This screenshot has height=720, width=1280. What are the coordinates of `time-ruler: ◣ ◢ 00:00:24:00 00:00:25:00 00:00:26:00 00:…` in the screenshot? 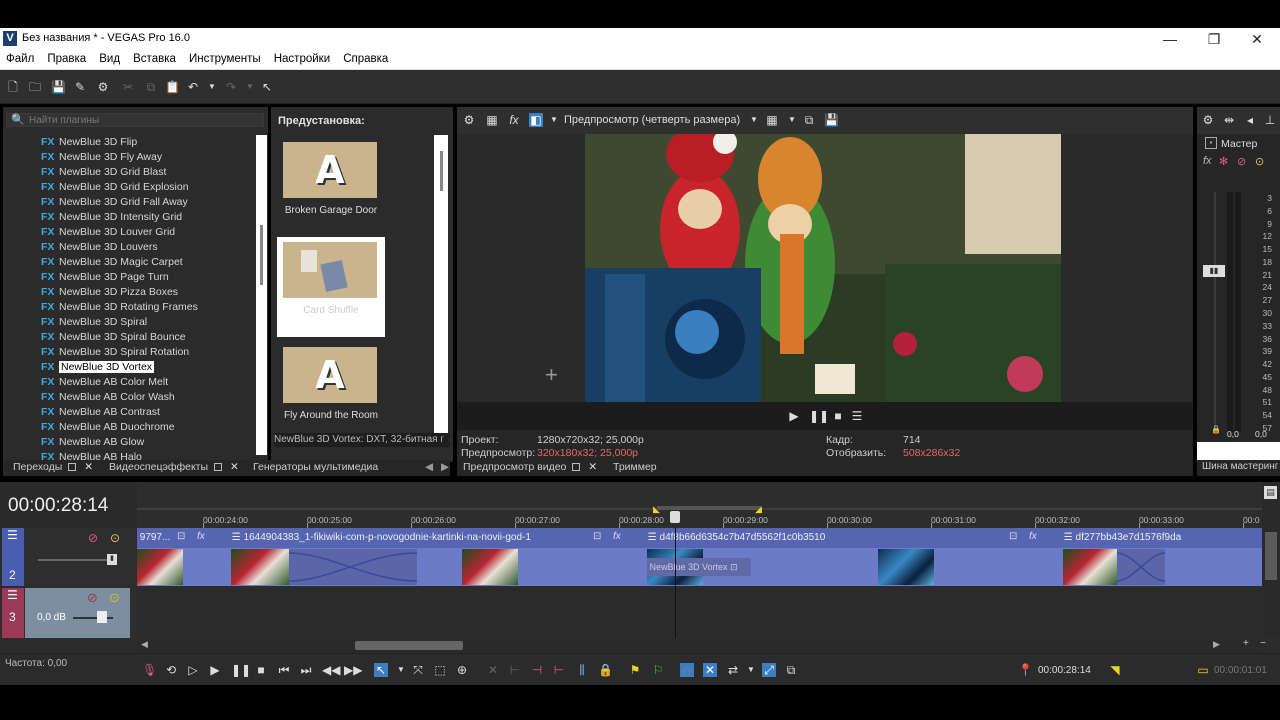 It's located at (699, 505).